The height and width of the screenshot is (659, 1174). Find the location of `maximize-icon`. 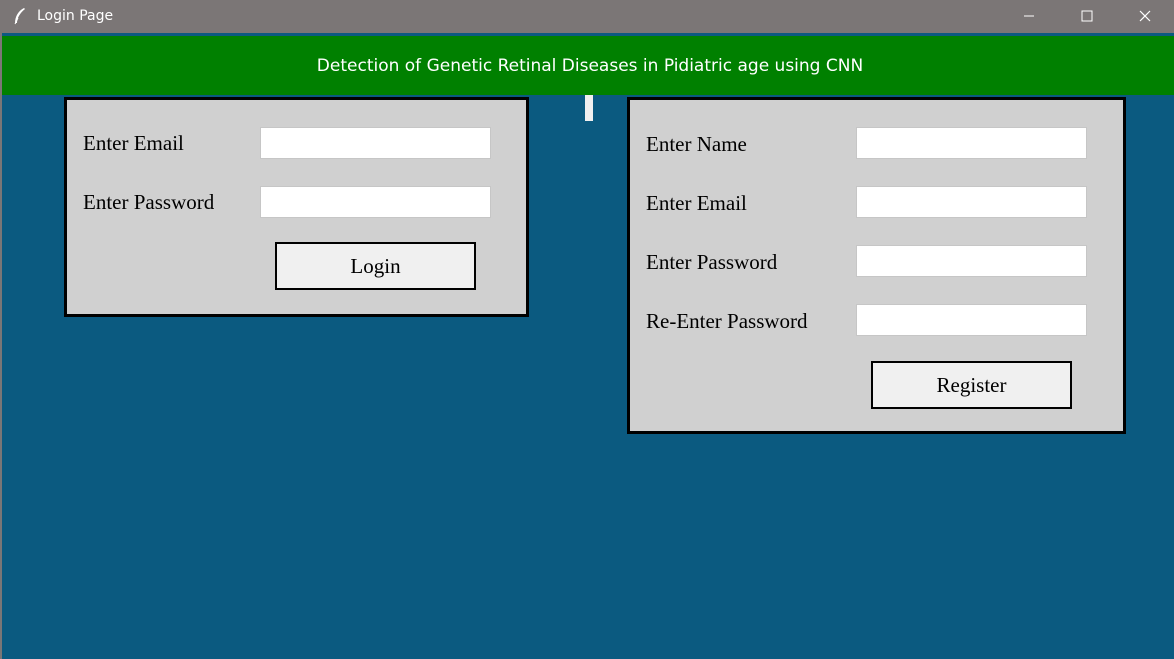

maximize-icon is located at coordinates (1087, 16).